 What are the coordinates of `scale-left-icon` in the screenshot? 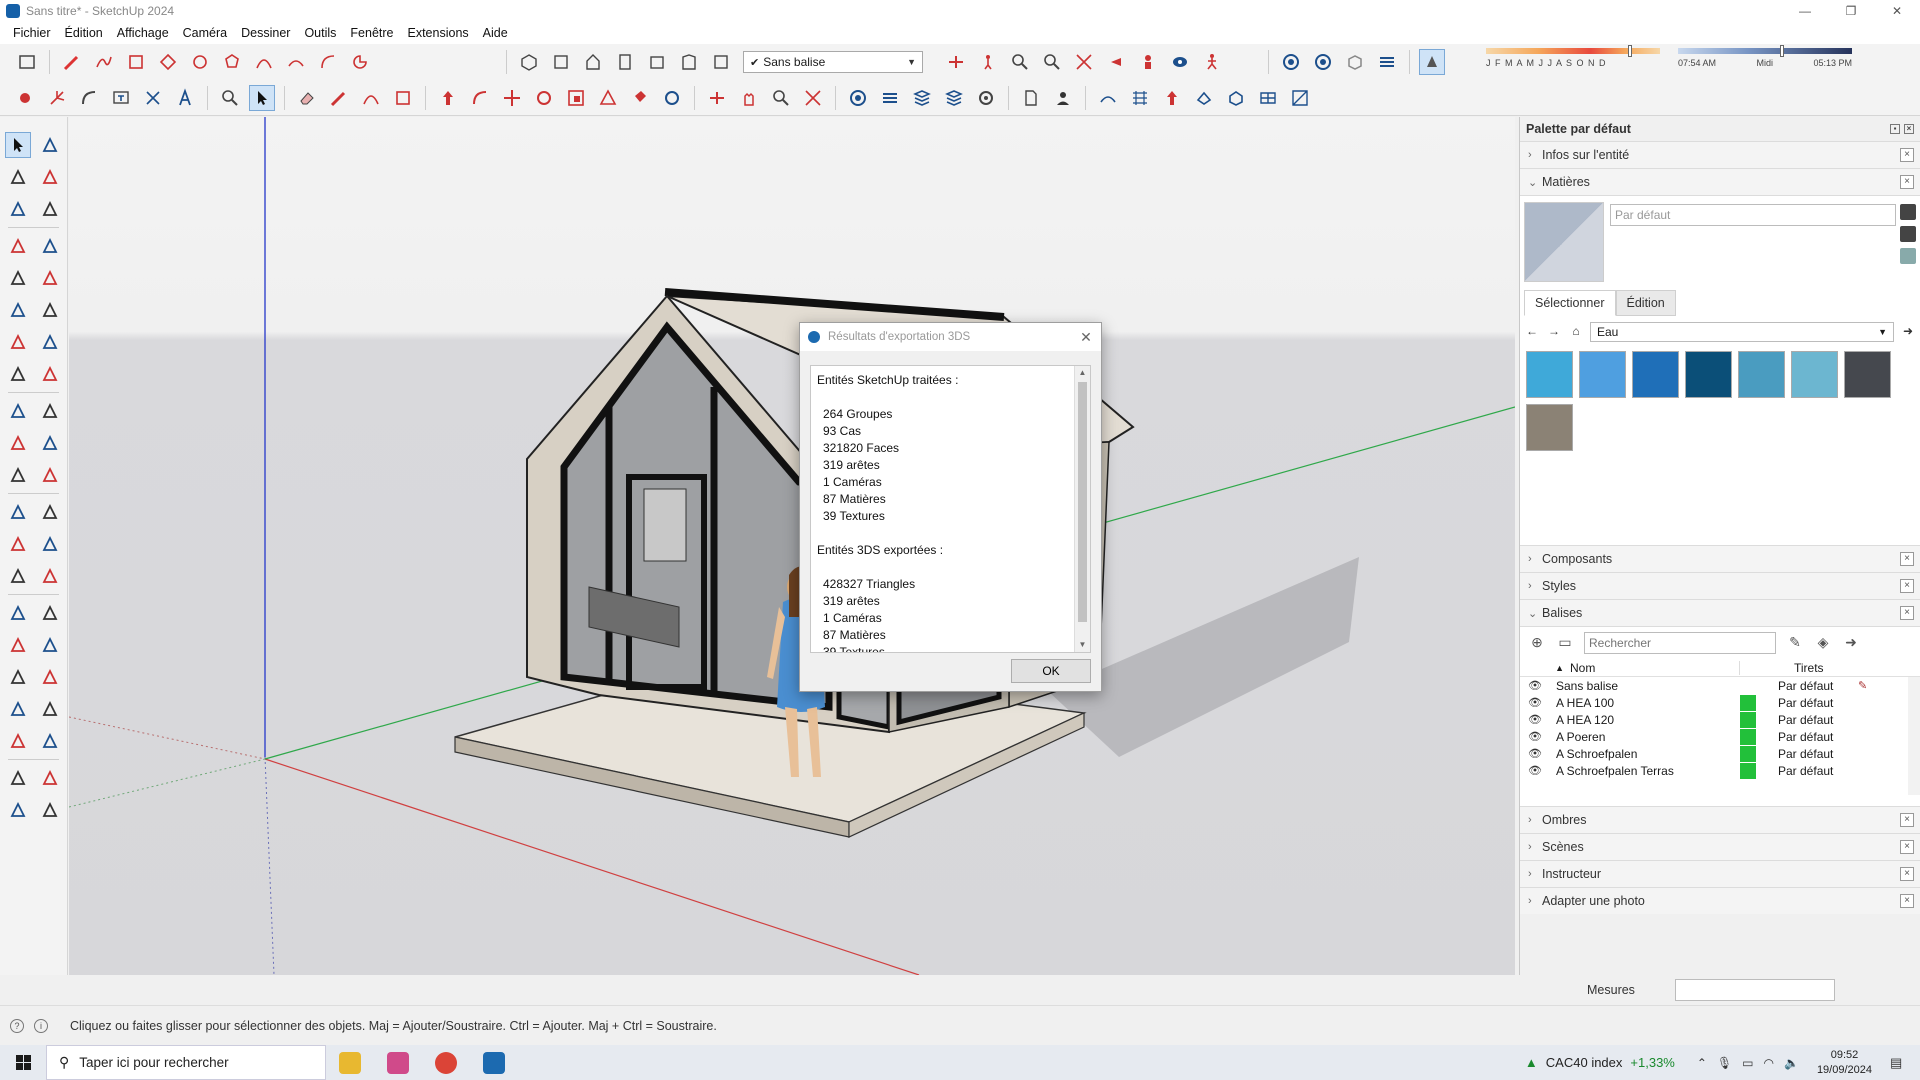 It's located at (18, 475).